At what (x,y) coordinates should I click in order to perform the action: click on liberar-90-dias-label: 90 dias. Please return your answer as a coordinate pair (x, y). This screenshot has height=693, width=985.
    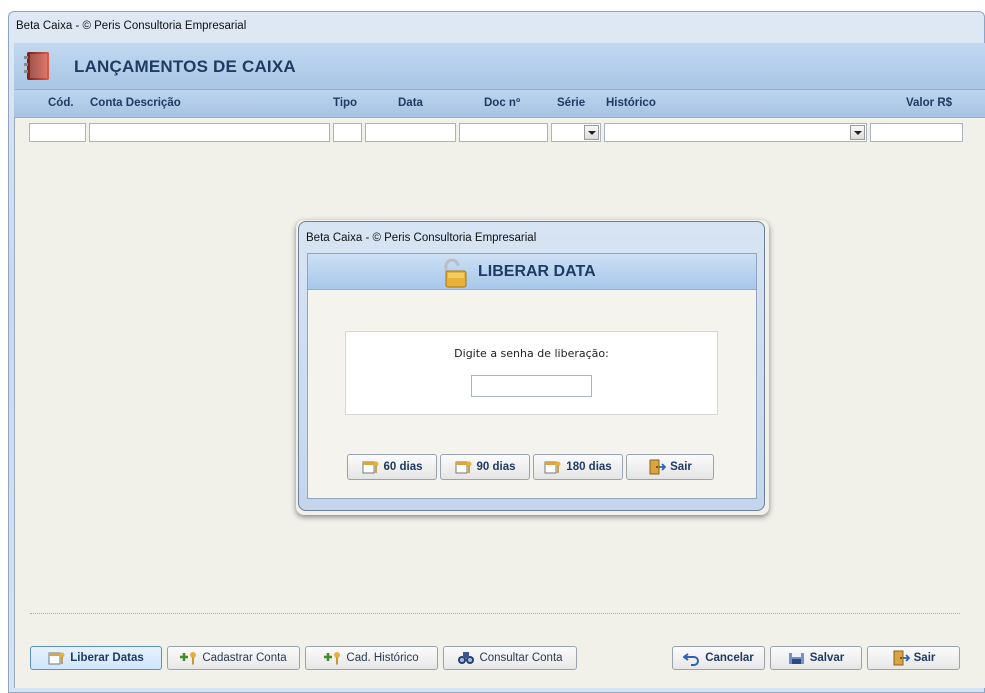
    Looking at the image, I should click on (496, 467).